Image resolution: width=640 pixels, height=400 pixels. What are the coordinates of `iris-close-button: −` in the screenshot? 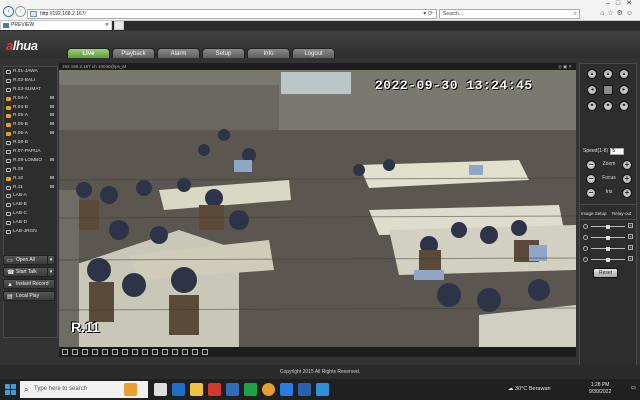 It's located at (591, 193).